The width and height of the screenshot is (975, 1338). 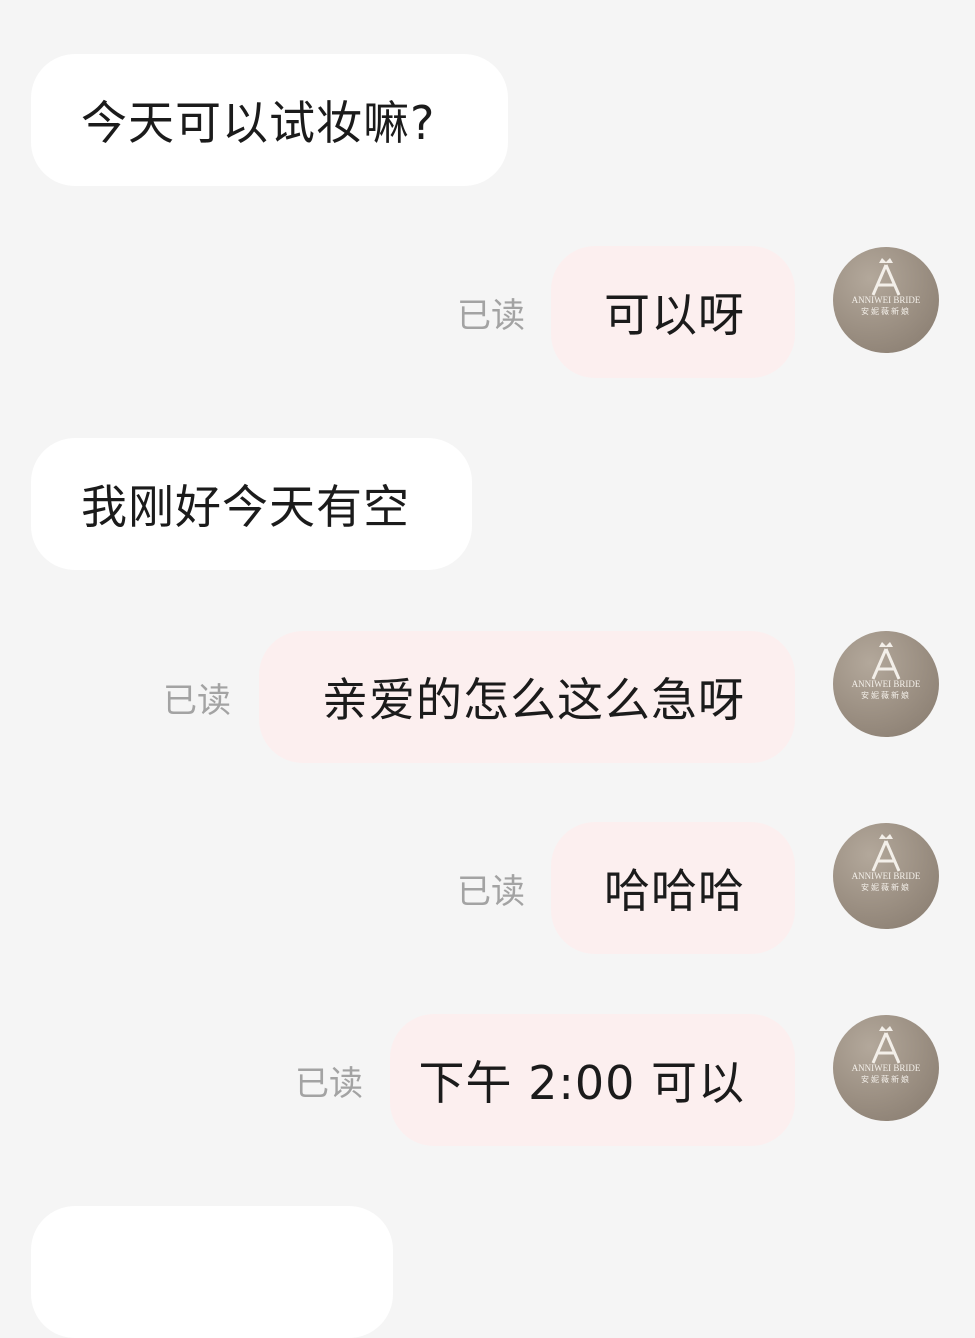 I want to click on outgoing-message-bubble: 哈哈哈, so click(x=673, y=888).